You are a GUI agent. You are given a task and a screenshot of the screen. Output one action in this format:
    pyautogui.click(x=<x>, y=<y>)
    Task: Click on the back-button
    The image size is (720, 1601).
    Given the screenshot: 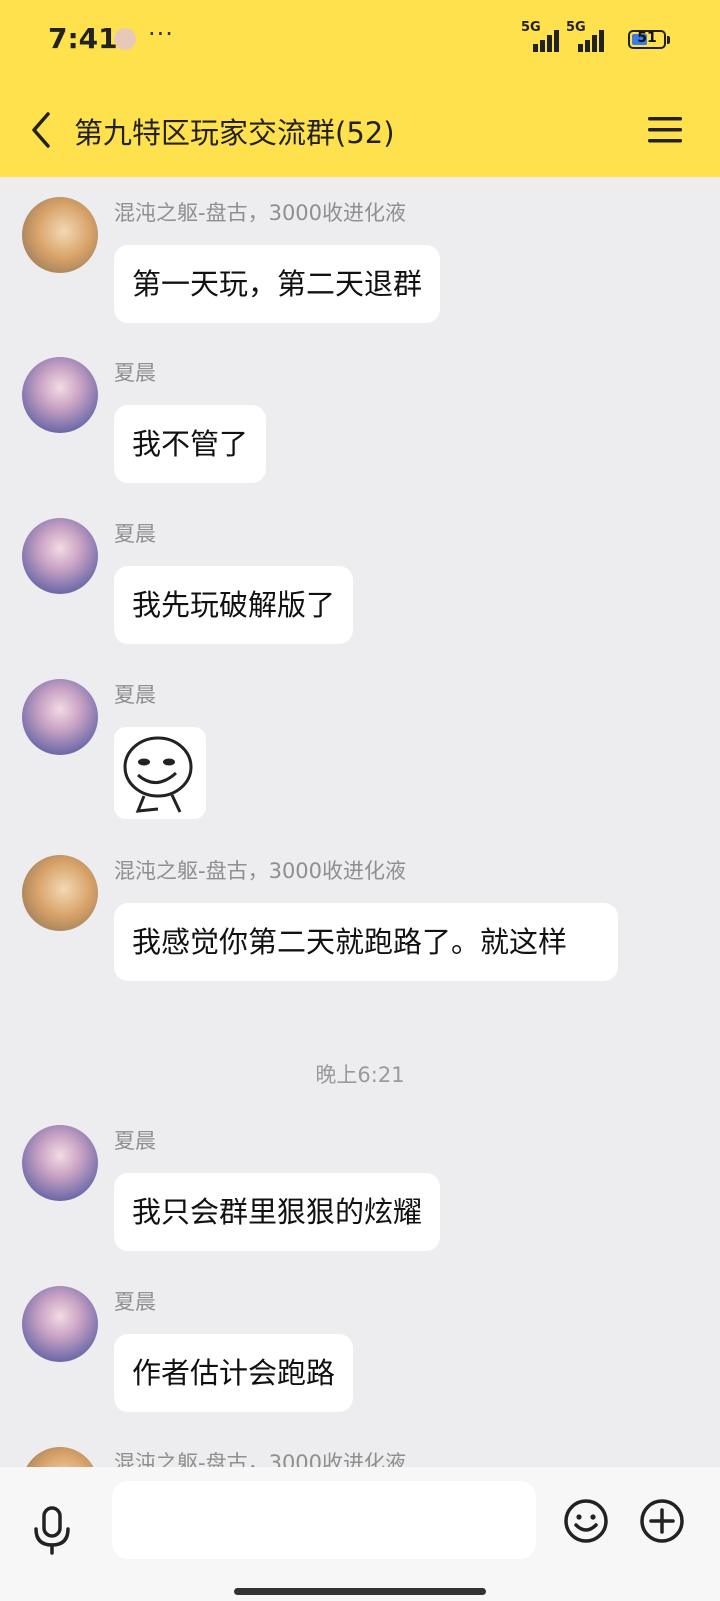 What is the action you would take?
    pyautogui.click(x=42, y=130)
    